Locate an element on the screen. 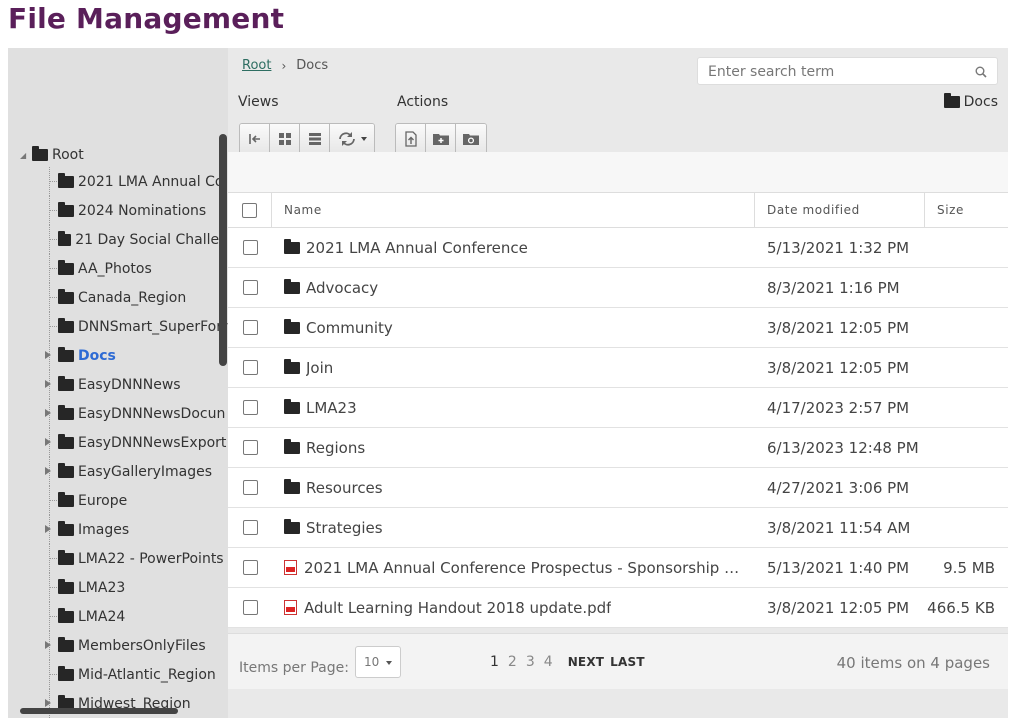 This screenshot has height=723, width=1018. search-input is located at coordinates (836, 72).